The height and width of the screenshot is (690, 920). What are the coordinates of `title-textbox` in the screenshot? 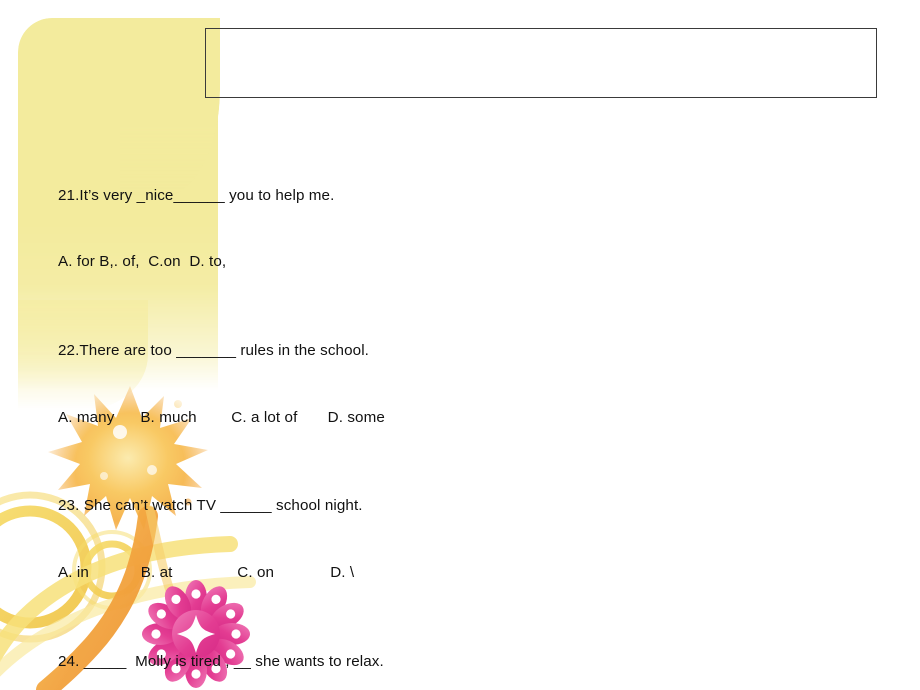 It's located at (541, 63).